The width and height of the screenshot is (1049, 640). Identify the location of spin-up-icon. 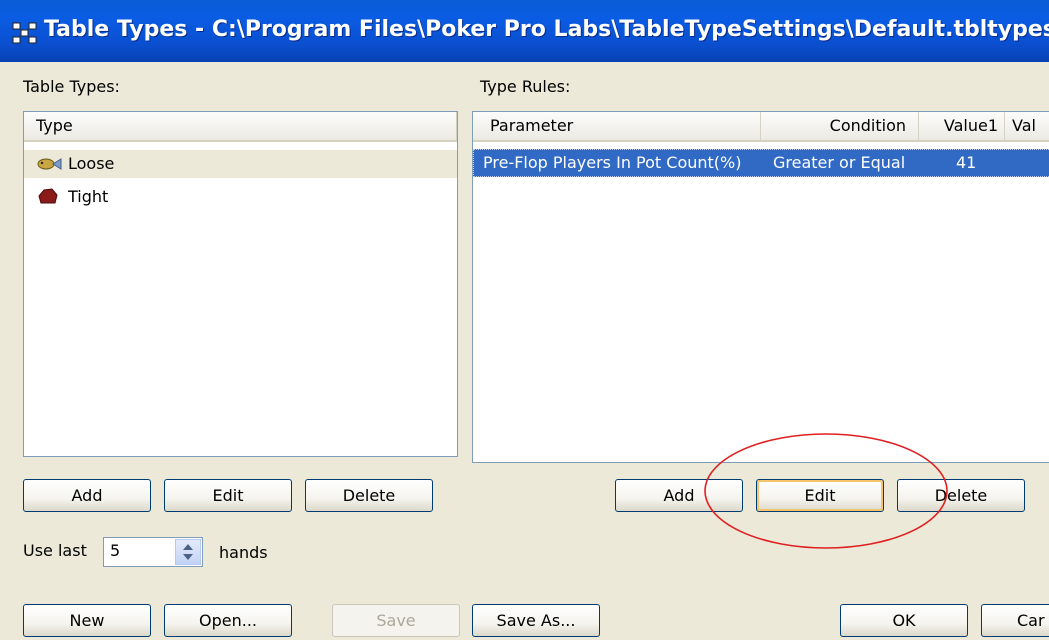
(188, 547).